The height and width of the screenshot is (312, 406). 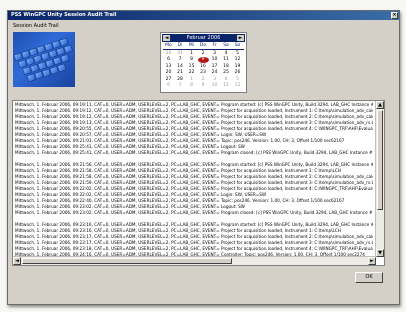 What do you see at coordinates (203, 67) in the screenshot?
I see `calendar-day: 16` at bounding box center [203, 67].